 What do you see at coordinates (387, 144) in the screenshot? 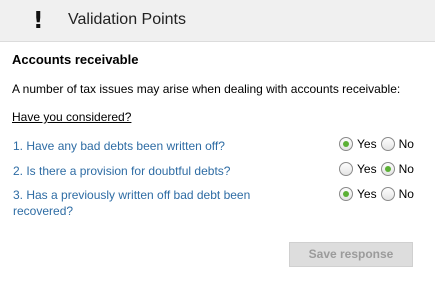
I see `question-1-no-radio` at bounding box center [387, 144].